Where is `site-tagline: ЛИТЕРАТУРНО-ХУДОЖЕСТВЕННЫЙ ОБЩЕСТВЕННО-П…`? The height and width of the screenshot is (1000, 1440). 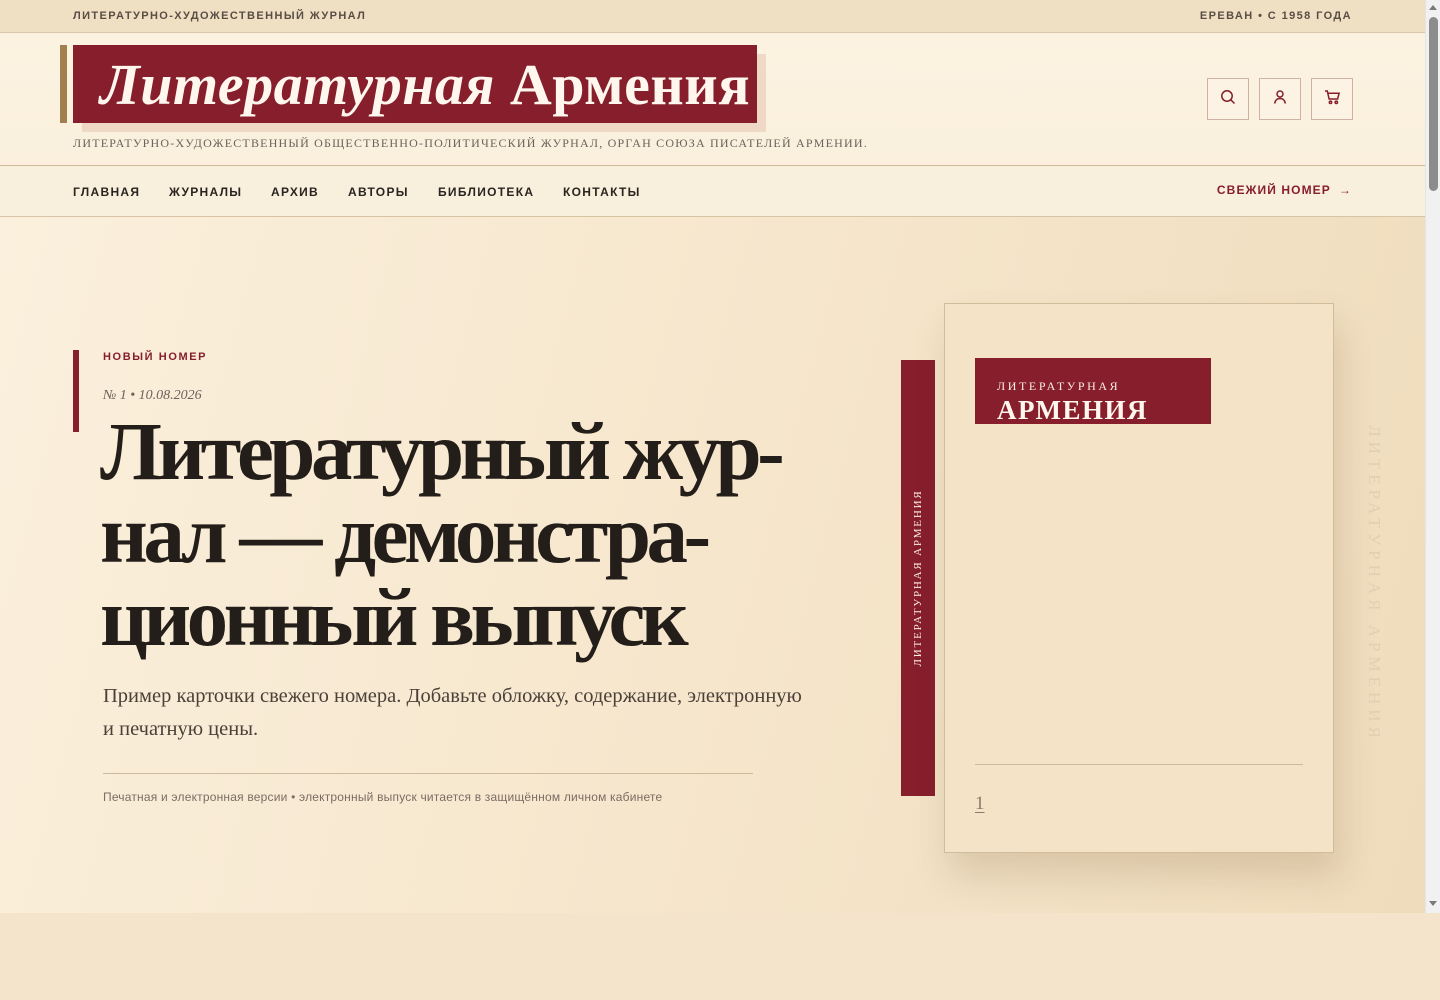 site-tagline: ЛИТЕРАТУРНО-ХУДОЖЕСТВЕННЫЙ ОБЩЕСТВЕННО-П… is located at coordinates (470, 143).